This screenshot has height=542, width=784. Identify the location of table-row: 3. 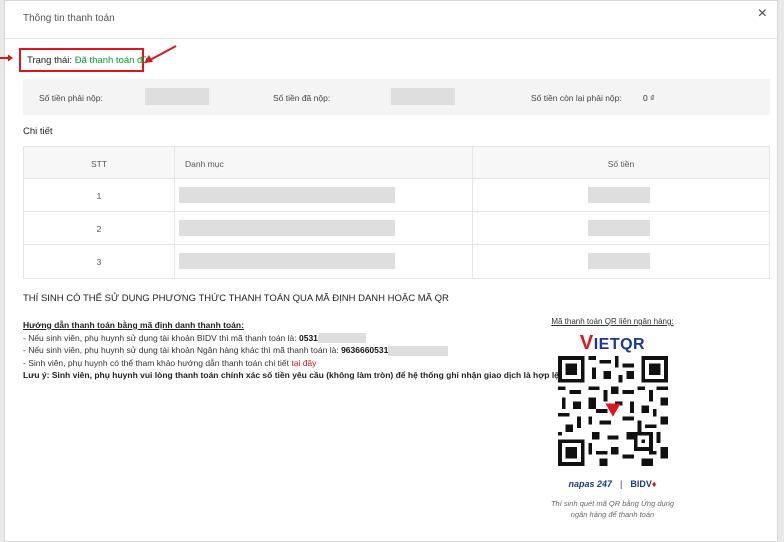
(396, 261).